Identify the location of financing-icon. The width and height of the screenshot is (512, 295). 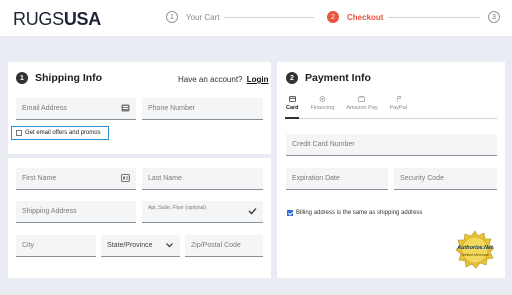
(322, 99).